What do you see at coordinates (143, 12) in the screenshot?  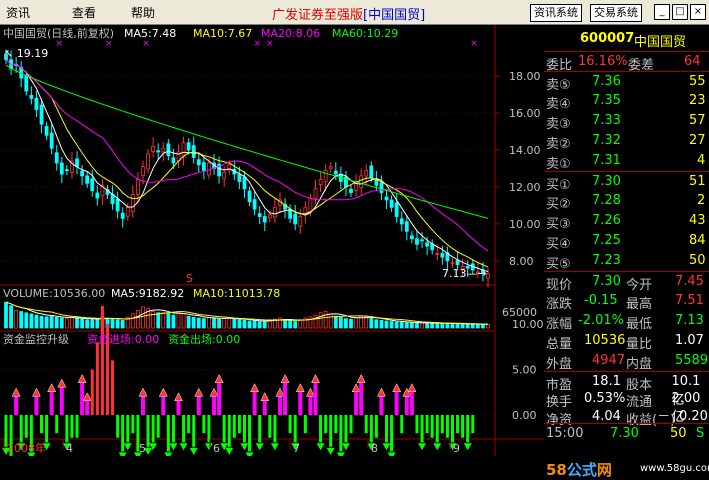 I see `menu-item-help: 帮助` at bounding box center [143, 12].